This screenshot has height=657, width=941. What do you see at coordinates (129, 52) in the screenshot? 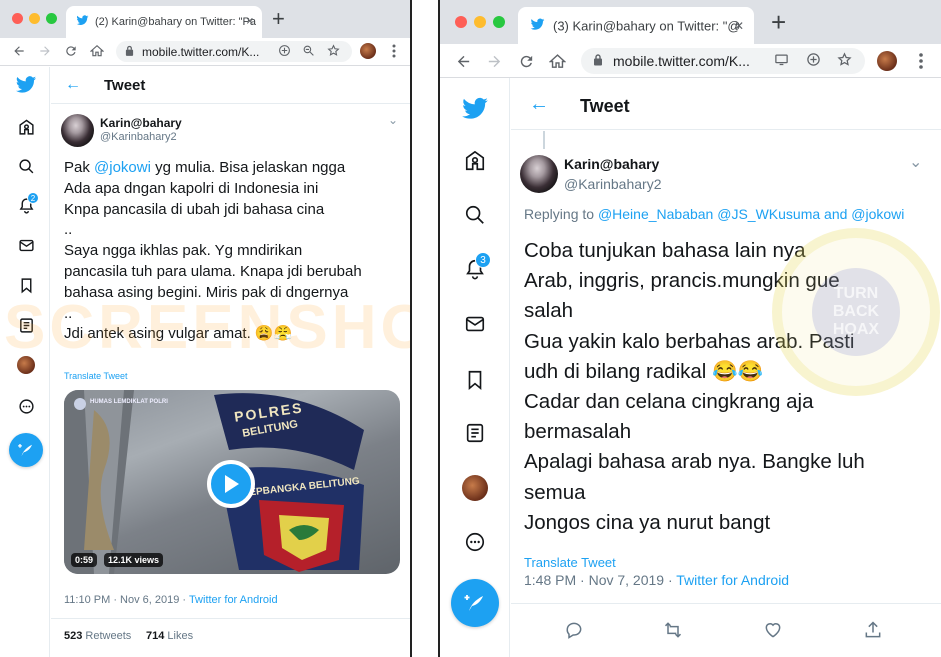
I see `lock-icon` at bounding box center [129, 52].